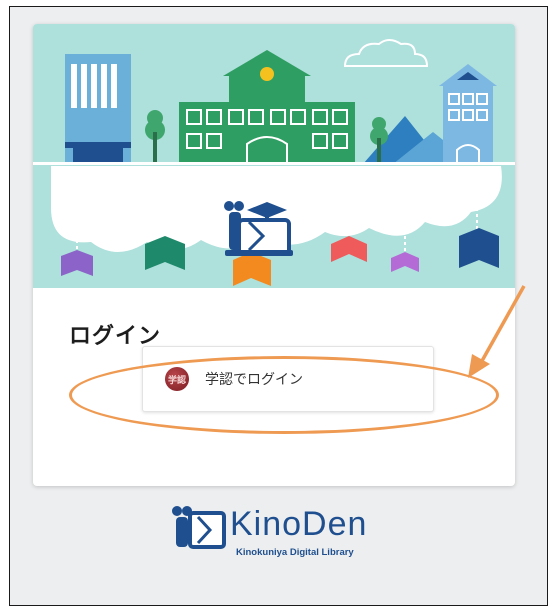  Describe the element at coordinates (295, 552) in the screenshot. I see `brand-subtitle: Kinokuniya Digital Library` at that location.